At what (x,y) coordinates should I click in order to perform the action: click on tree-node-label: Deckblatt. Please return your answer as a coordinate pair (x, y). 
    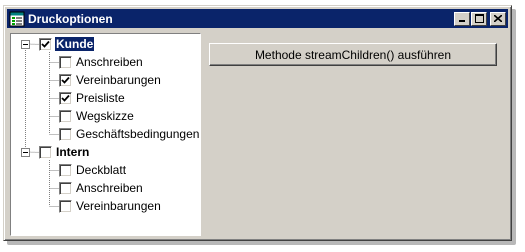
    Looking at the image, I should click on (101, 170).